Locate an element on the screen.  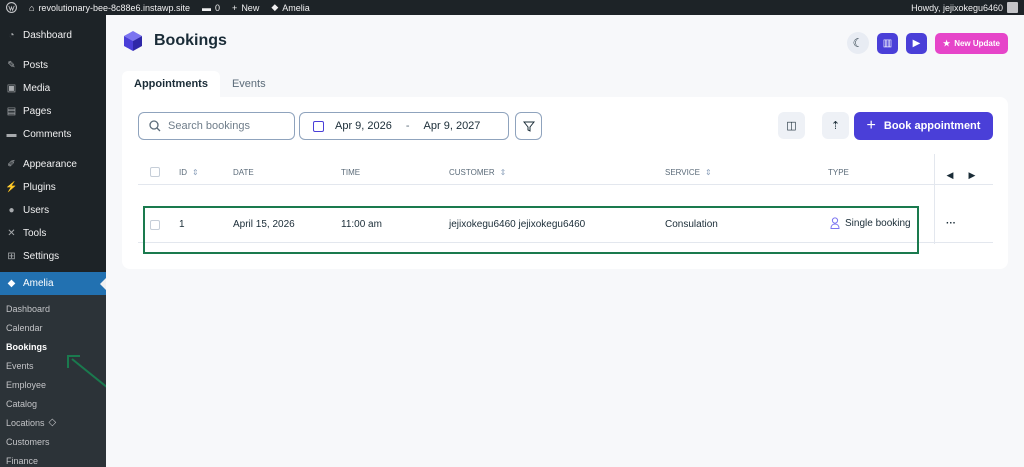
amelia-icon: ◆ is located at coordinates (275, 7).